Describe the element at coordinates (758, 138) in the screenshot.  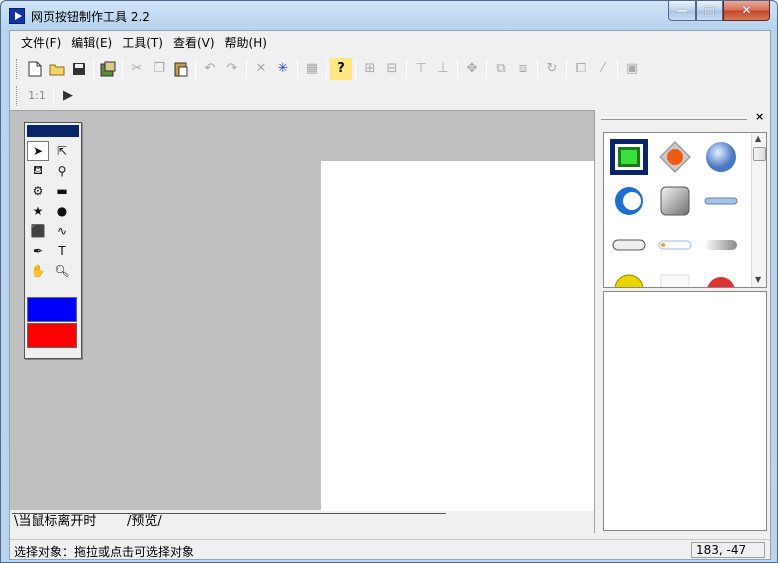
I see `scroll-up-icon: ▲` at that location.